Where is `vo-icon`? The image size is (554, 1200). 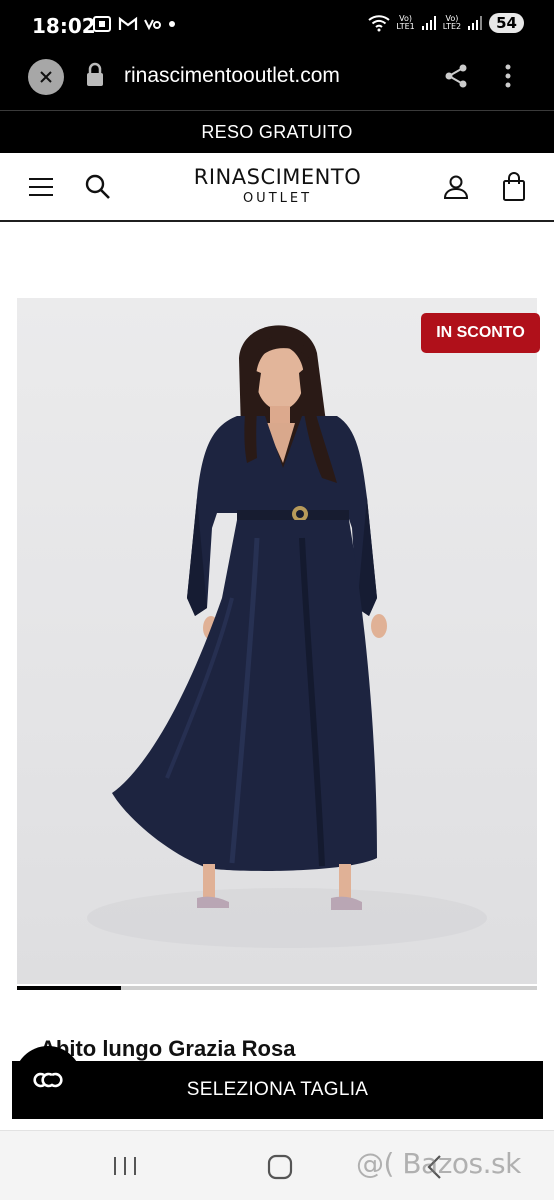 vo-icon is located at coordinates (152, 25).